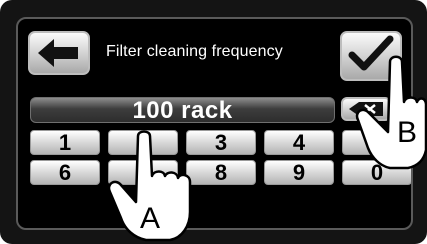 The image size is (427, 244). What do you see at coordinates (221, 172) in the screenshot?
I see `key-8: 8` at bounding box center [221, 172].